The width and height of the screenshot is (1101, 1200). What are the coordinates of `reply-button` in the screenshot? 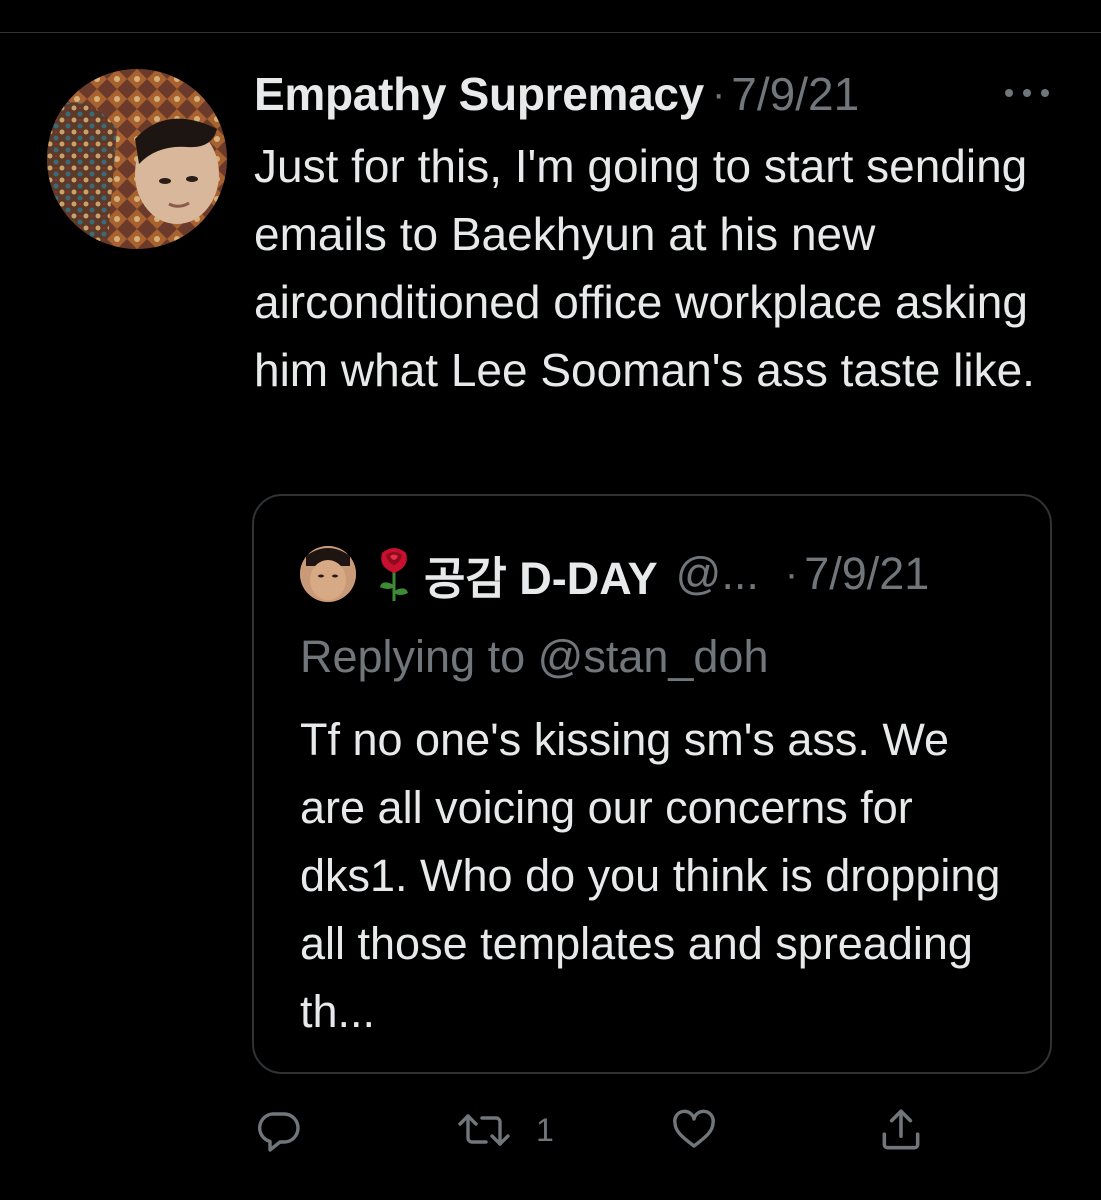 It's located at (278, 1130).